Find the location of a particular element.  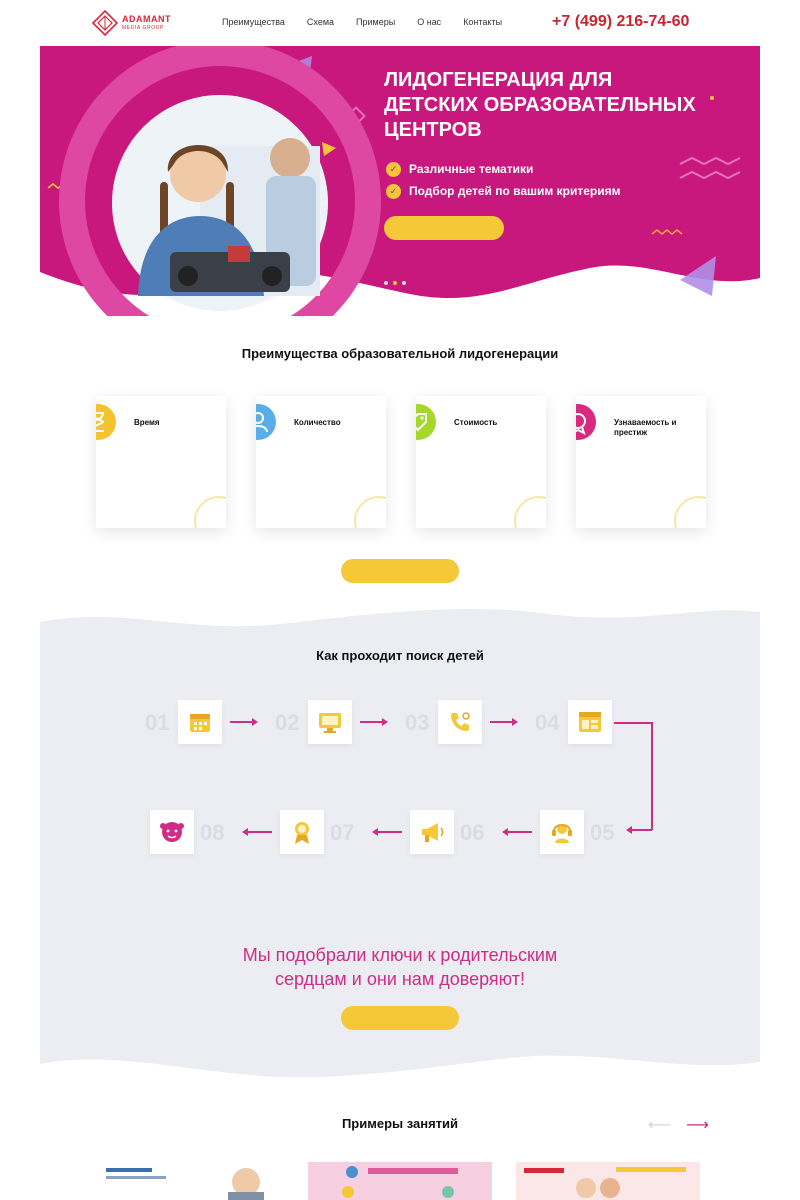

megaphone-icon is located at coordinates (433, 832).